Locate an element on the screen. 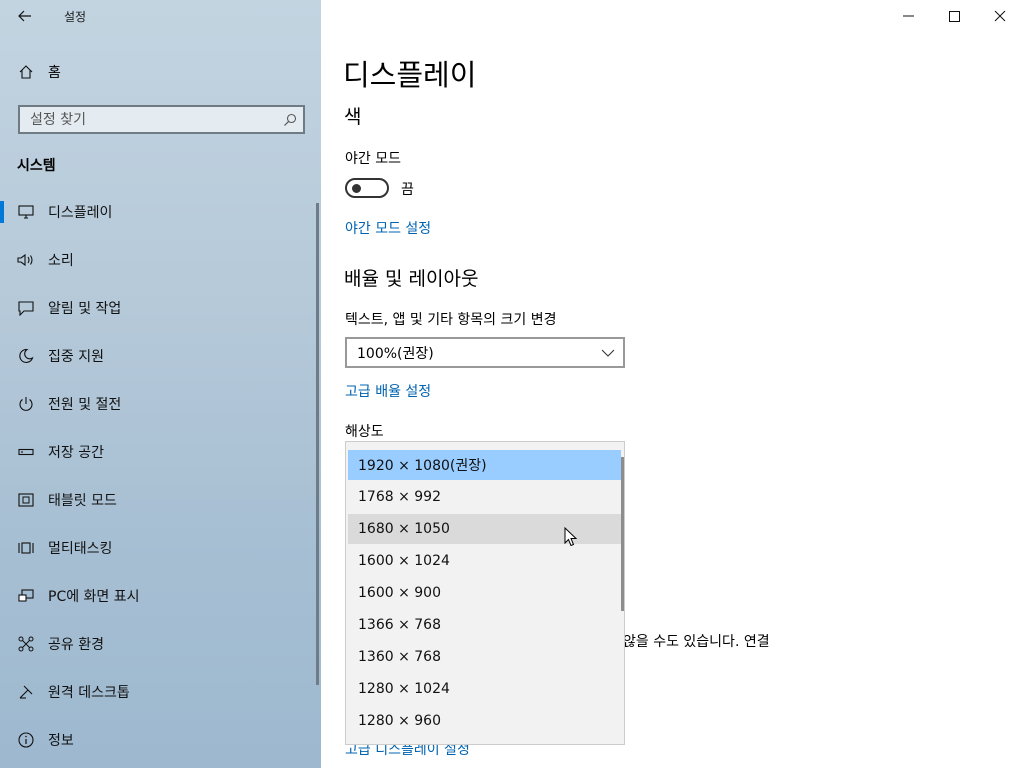  info-icon is located at coordinates (26, 740).